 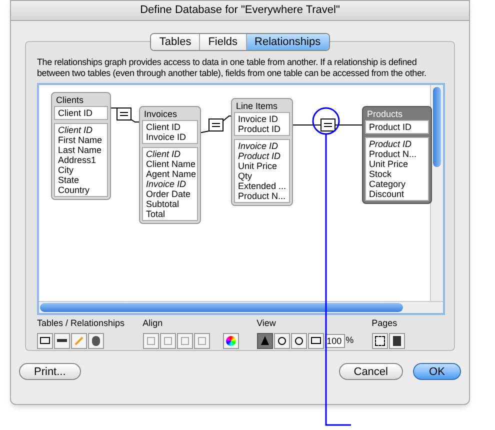 What do you see at coordinates (241, 307) in the screenshot?
I see `horizontal-scrollbar` at bounding box center [241, 307].